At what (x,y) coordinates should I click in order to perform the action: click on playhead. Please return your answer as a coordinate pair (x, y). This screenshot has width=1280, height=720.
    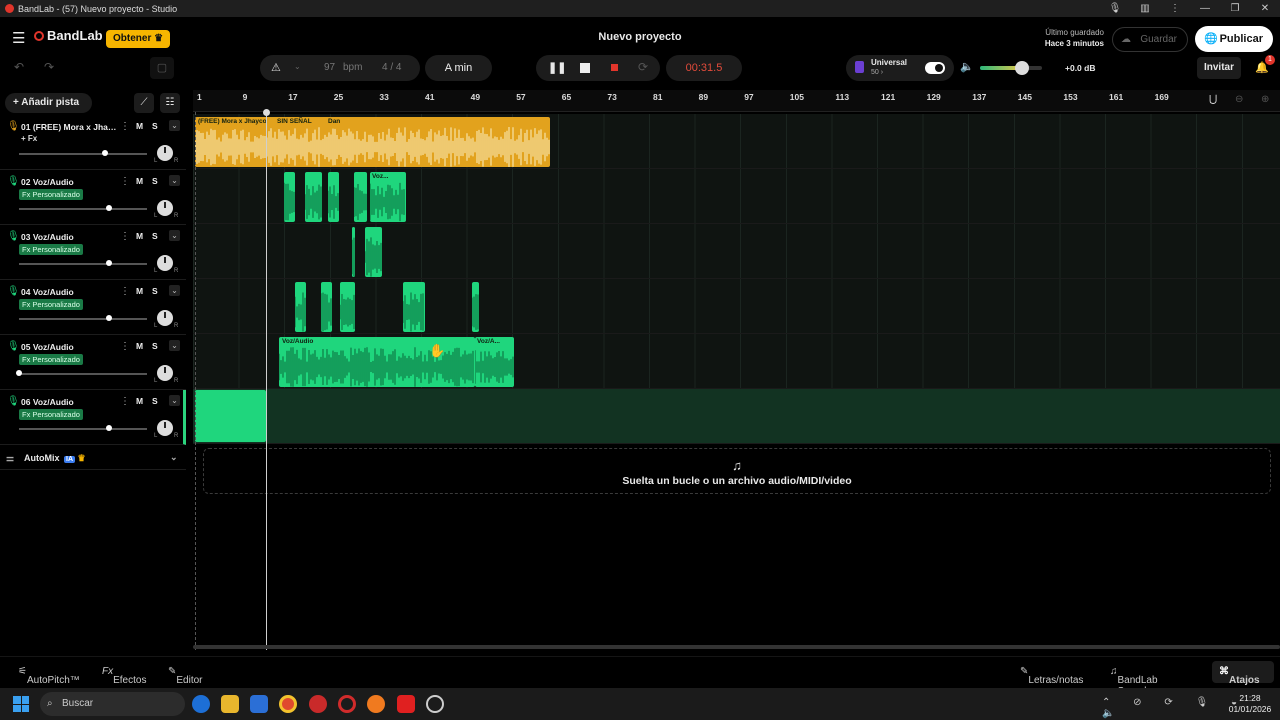
    Looking at the image, I should click on (266, 381).